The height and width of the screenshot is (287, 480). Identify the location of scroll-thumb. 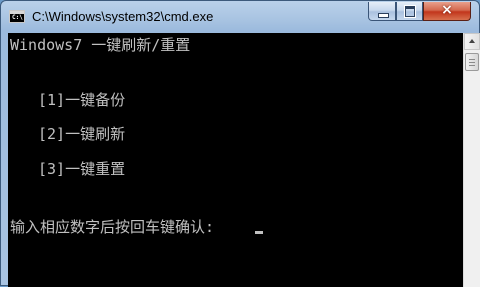
(472, 62).